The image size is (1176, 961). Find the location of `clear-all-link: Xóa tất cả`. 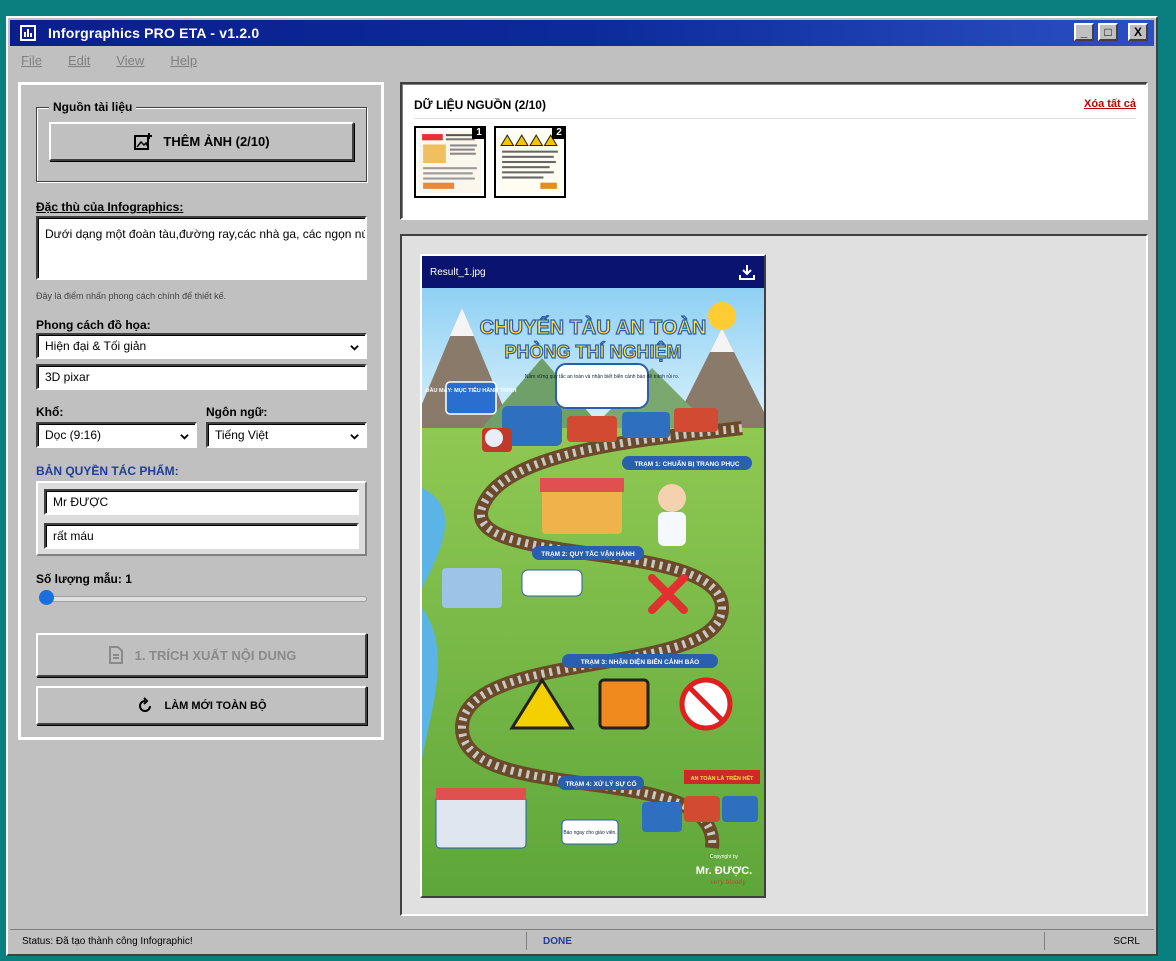

clear-all-link: Xóa tất cả is located at coordinates (1110, 104).